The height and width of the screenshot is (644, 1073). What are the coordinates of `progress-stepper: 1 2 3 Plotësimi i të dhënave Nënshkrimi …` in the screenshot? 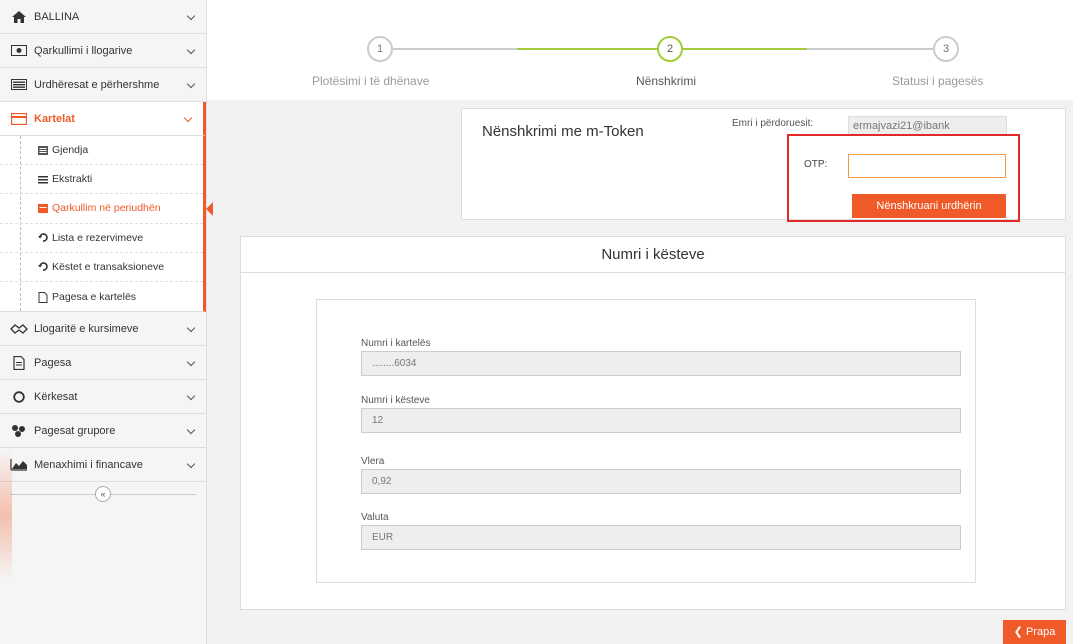 It's located at (640, 50).